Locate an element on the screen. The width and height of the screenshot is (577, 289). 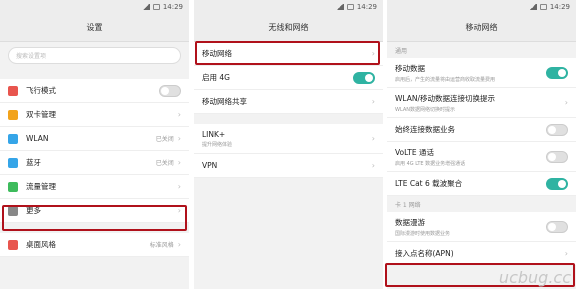
settings-item: 双卡管理 › is located at coordinates (94, 115).